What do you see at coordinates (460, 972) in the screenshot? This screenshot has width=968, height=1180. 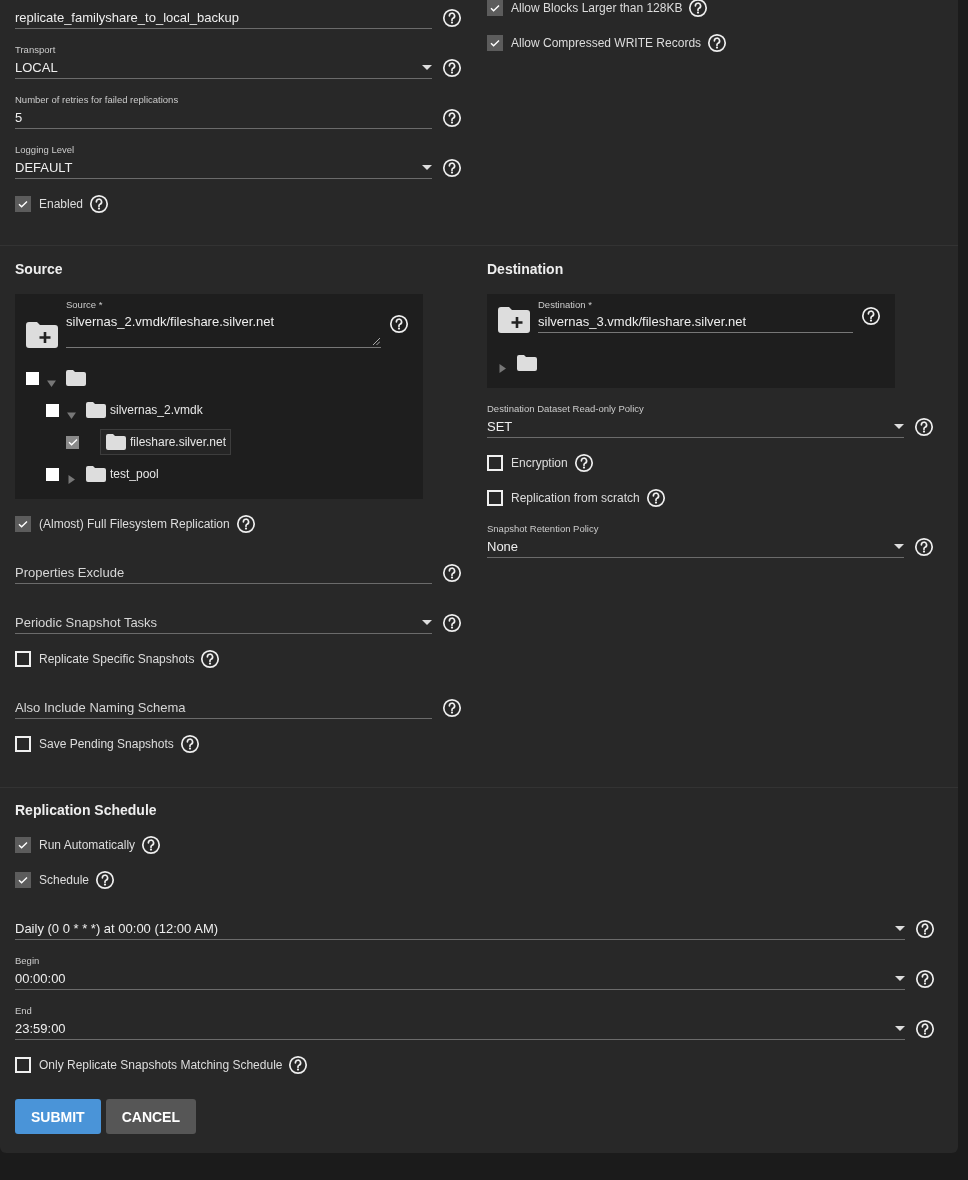 I see `dropdown-field: Begin 00:00:00` at bounding box center [460, 972].